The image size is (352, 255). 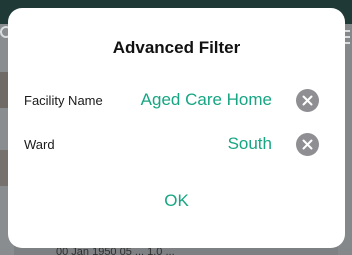 What do you see at coordinates (262, 144) in the screenshot?
I see `filter-value: South` at bounding box center [262, 144].